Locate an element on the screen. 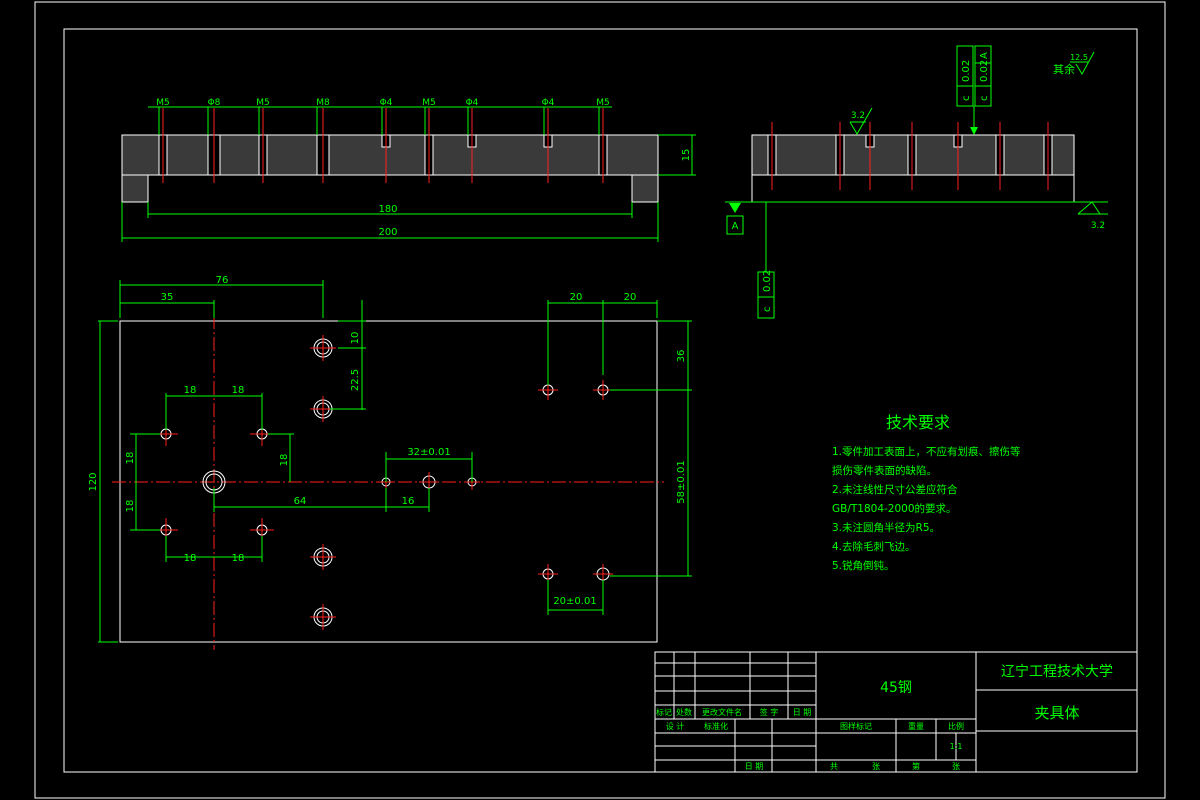 The image size is (1200, 800). dim-76-text: 76 is located at coordinates (222, 280).